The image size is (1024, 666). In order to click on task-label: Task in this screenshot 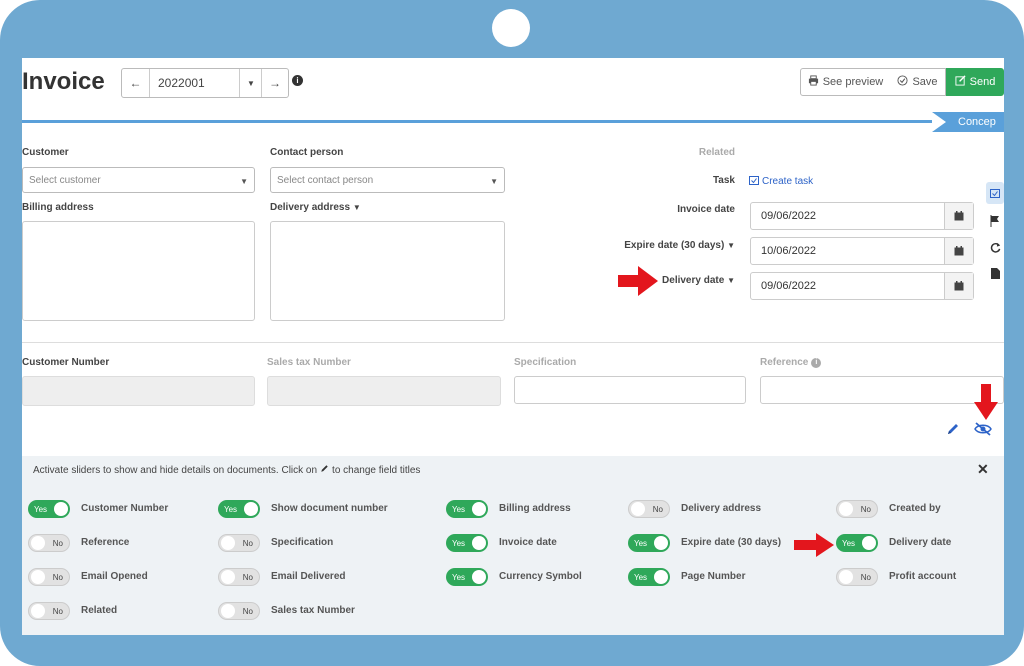, I will do `click(723, 180)`.